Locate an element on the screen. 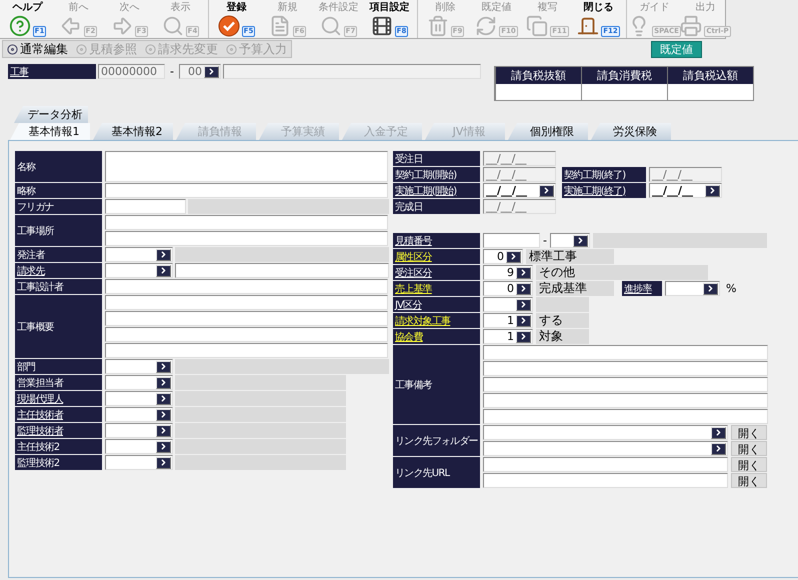 The width and height of the screenshot is (798, 580). field-link: 協会費 is located at coordinates (436, 336).